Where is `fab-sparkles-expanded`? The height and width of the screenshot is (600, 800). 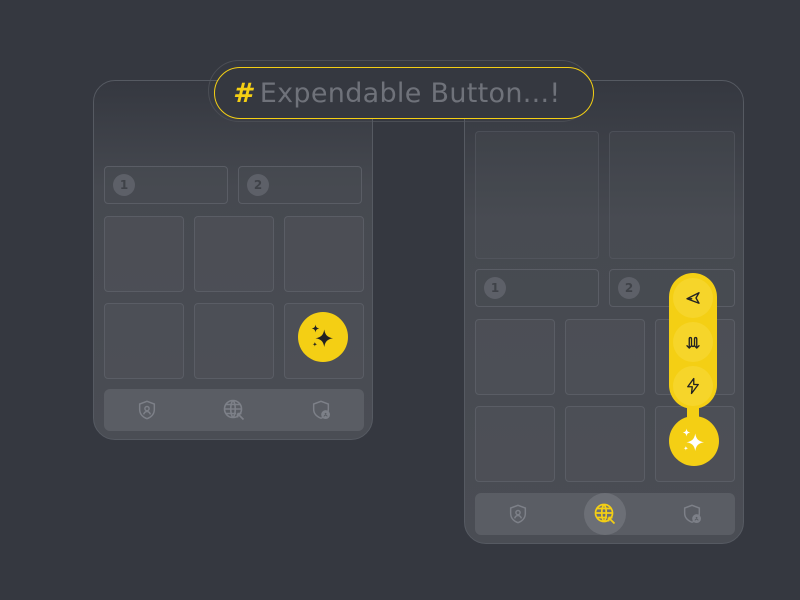
fab-sparkles-expanded is located at coordinates (694, 441).